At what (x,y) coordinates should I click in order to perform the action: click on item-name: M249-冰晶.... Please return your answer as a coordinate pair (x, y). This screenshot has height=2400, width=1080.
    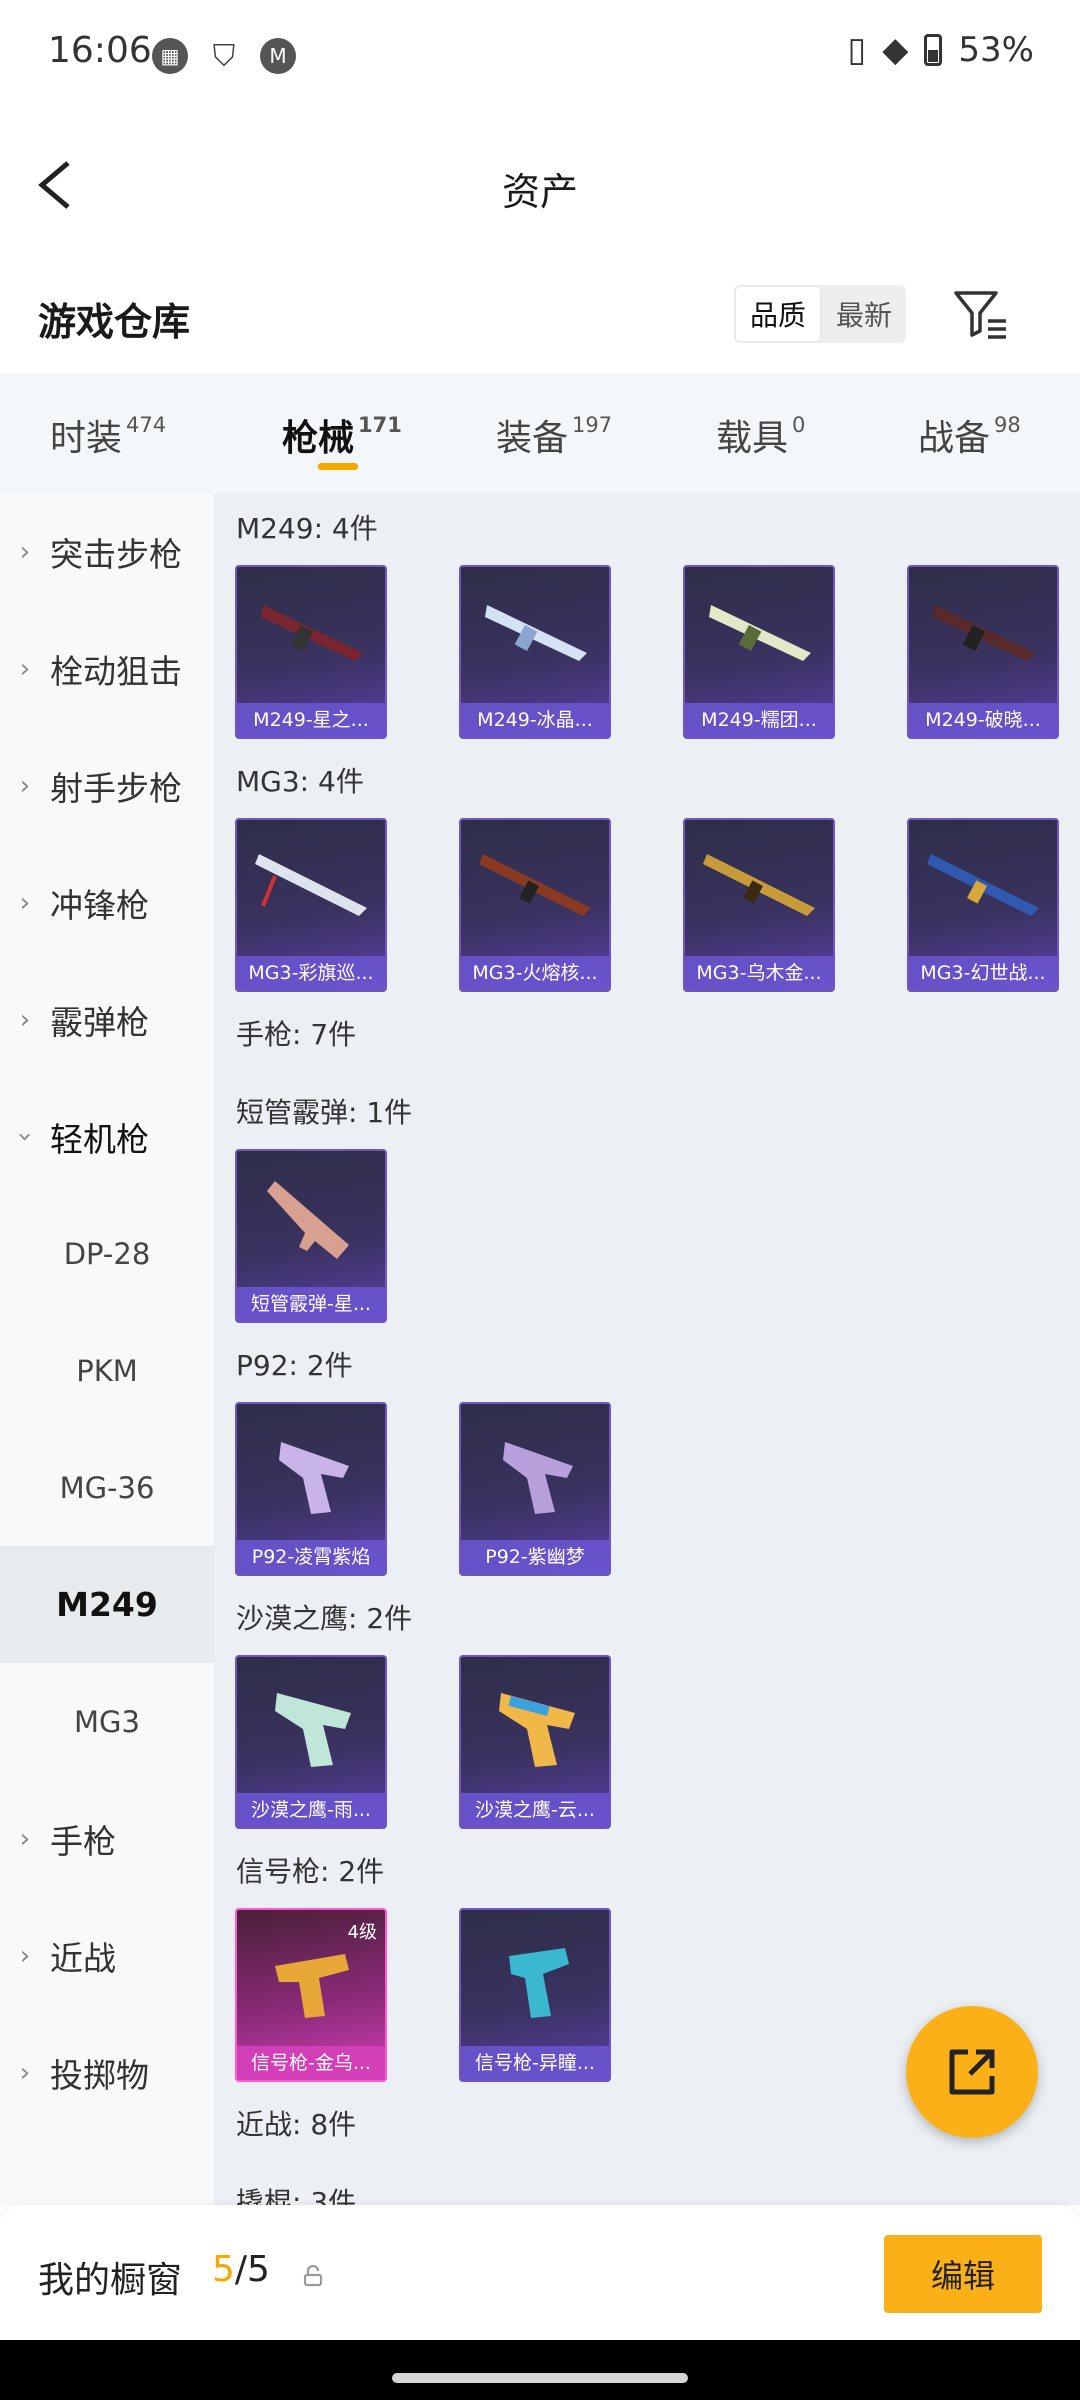
    Looking at the image, I should click on (535, 720).